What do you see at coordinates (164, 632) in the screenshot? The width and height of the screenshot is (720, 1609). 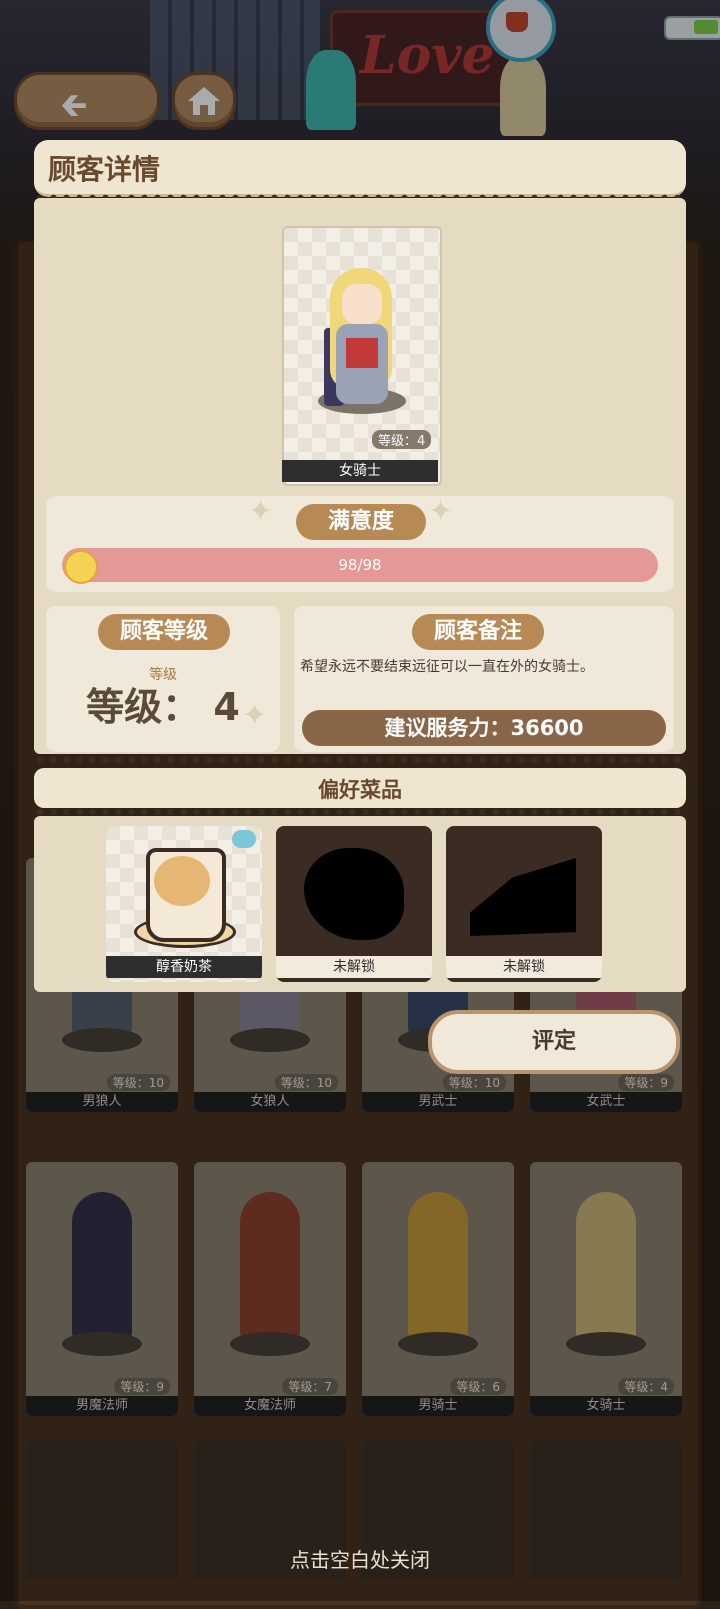 I see `customer-level-label: 顾客等级` at bounding box center [164, 632].